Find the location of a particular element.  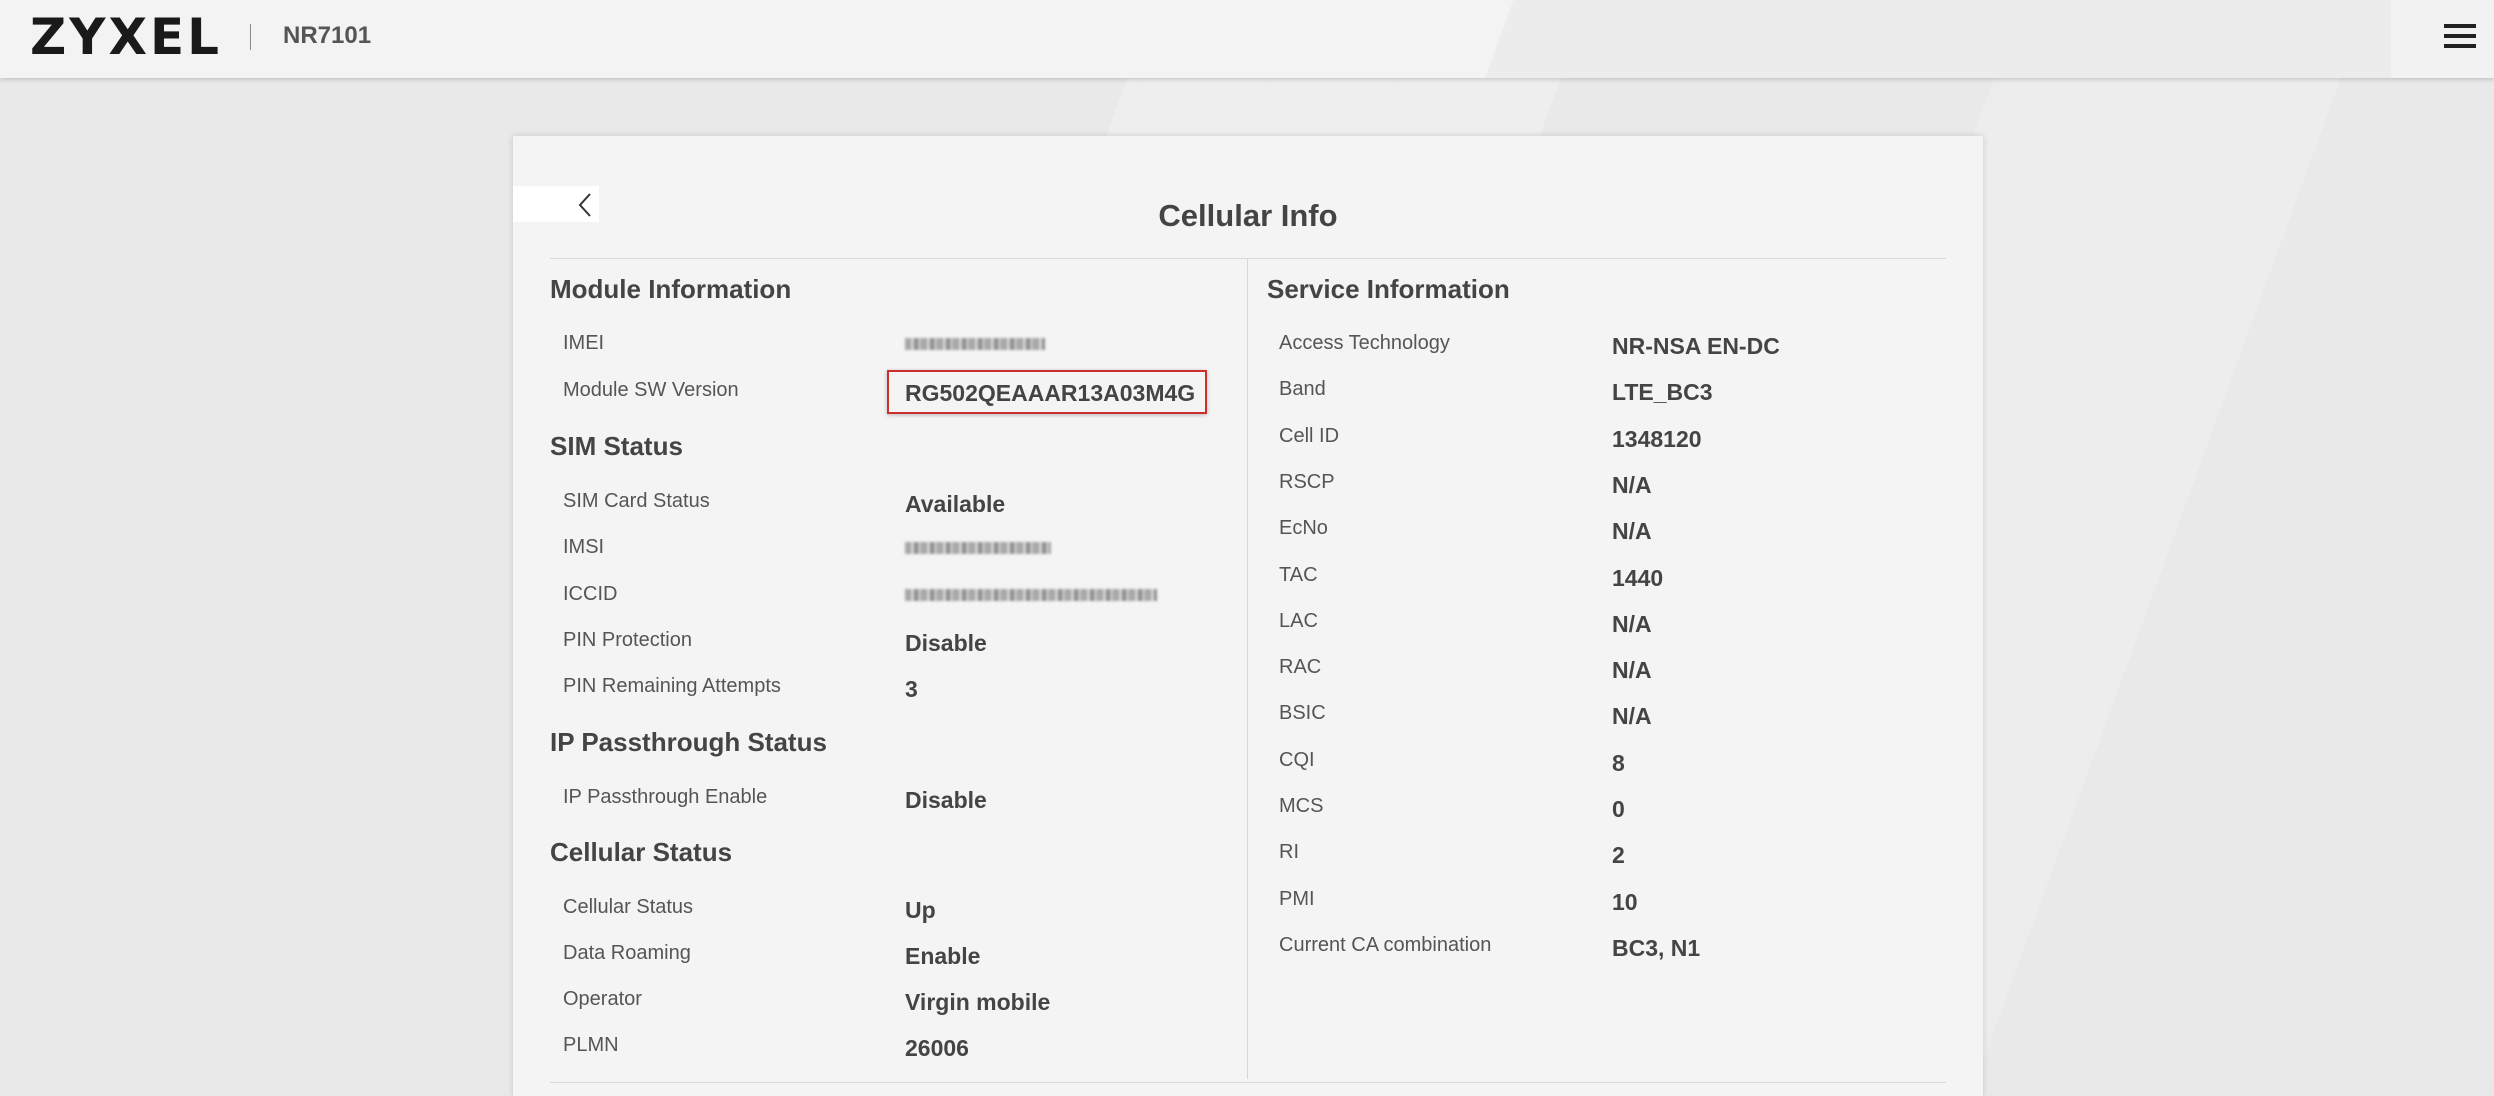

service-row-value: 8 is located at coordinates (1618, 762).